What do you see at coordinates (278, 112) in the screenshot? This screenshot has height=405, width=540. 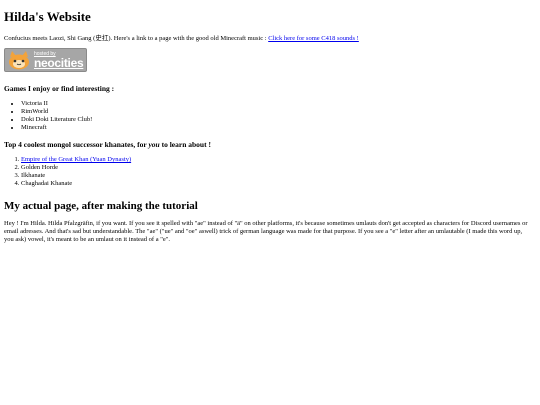 I see `games-list-item: RimWorld` at bounding box center [278, 112].